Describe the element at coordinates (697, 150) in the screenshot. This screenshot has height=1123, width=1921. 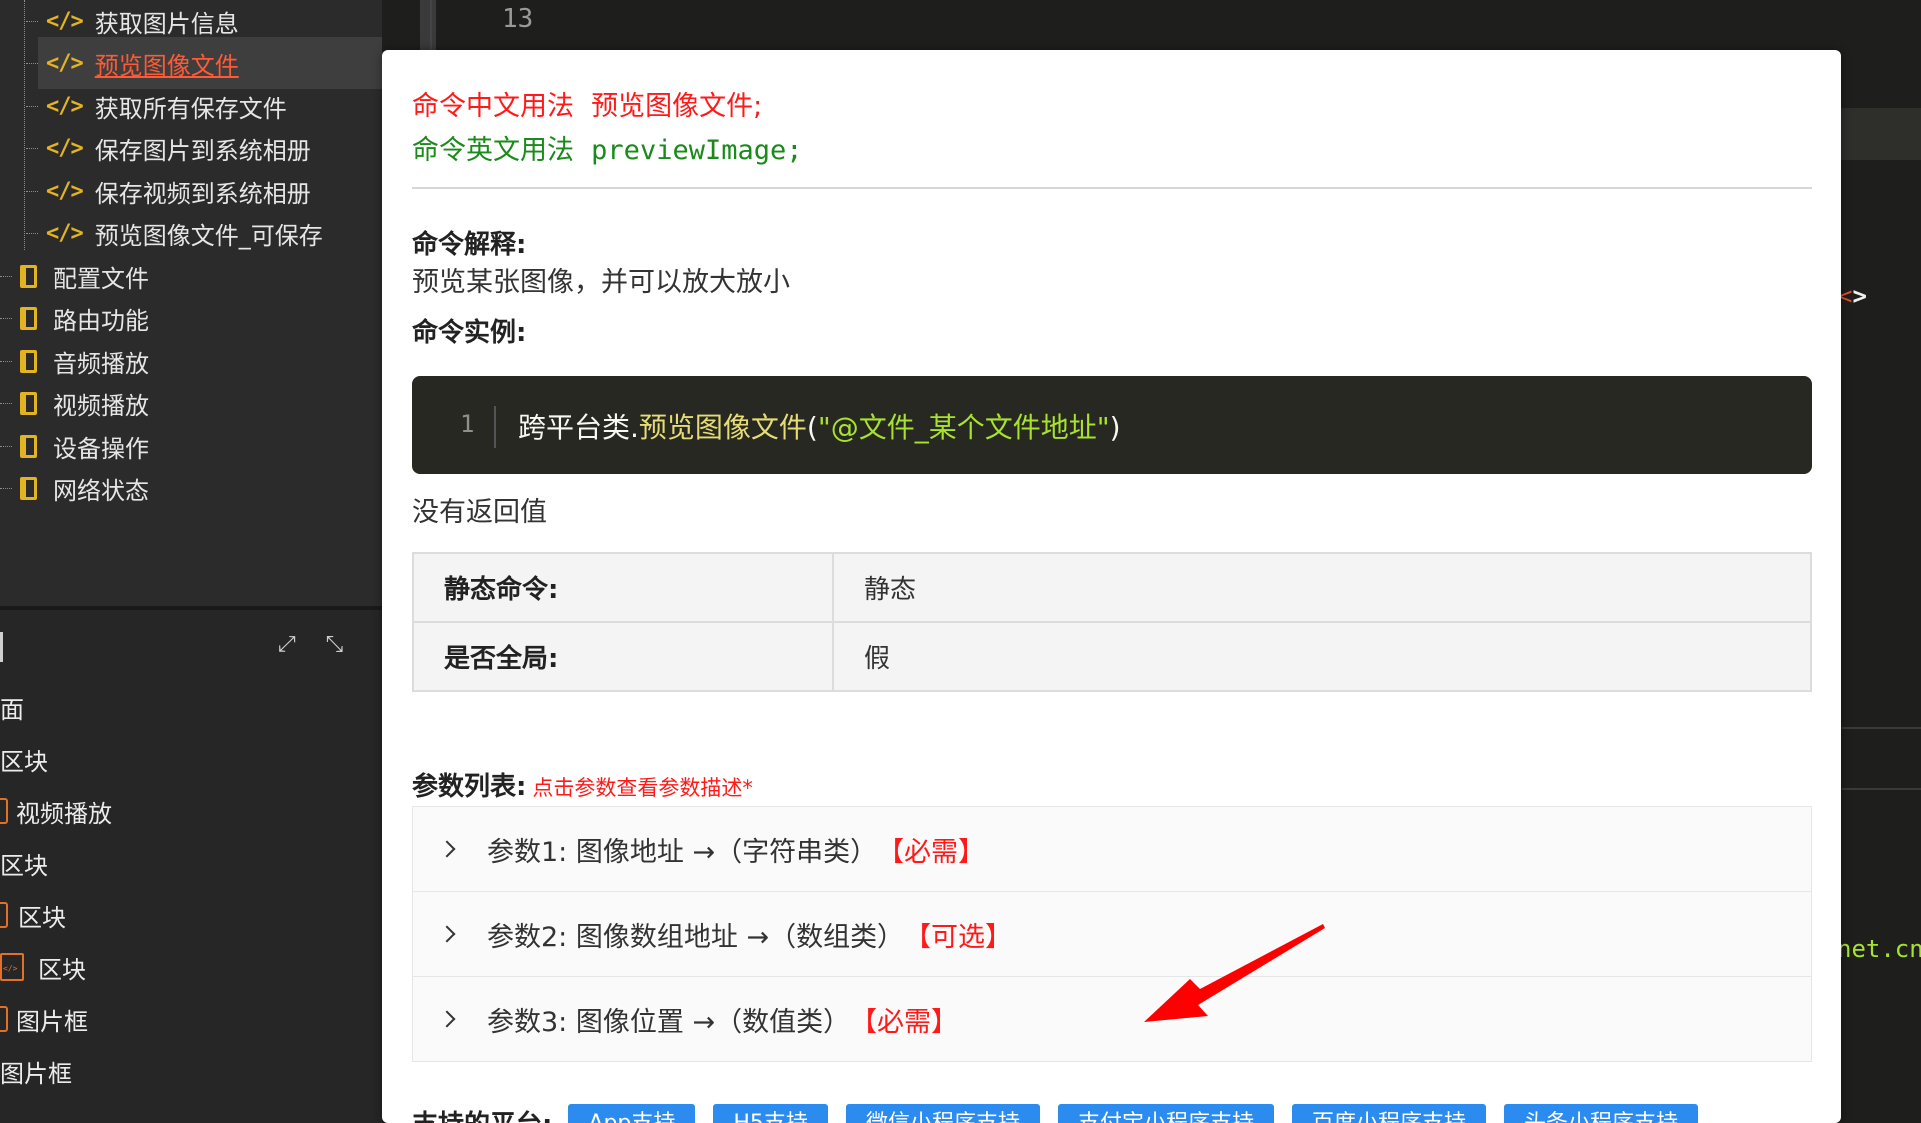
I see `usage-english-value: previewImage;` at that location.